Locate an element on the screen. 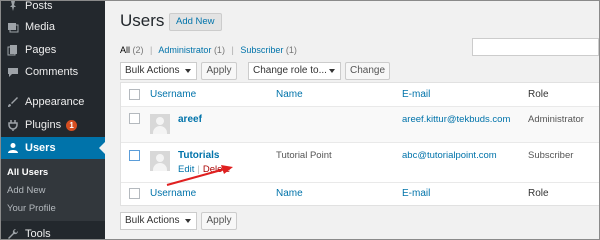 Image resolution: width=600 pixels, height=240 pixels. sidebar-item-comments: Comments is located at coordinates (53, 72).